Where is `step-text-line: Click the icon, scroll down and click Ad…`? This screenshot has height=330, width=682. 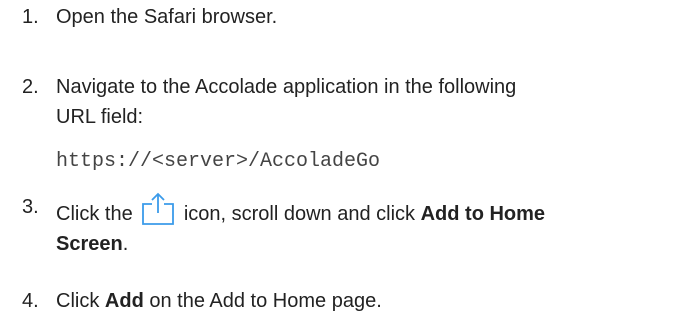
step-text-line: Click the icon, scroll down and click Ad… is located at coordinates (364, 210).